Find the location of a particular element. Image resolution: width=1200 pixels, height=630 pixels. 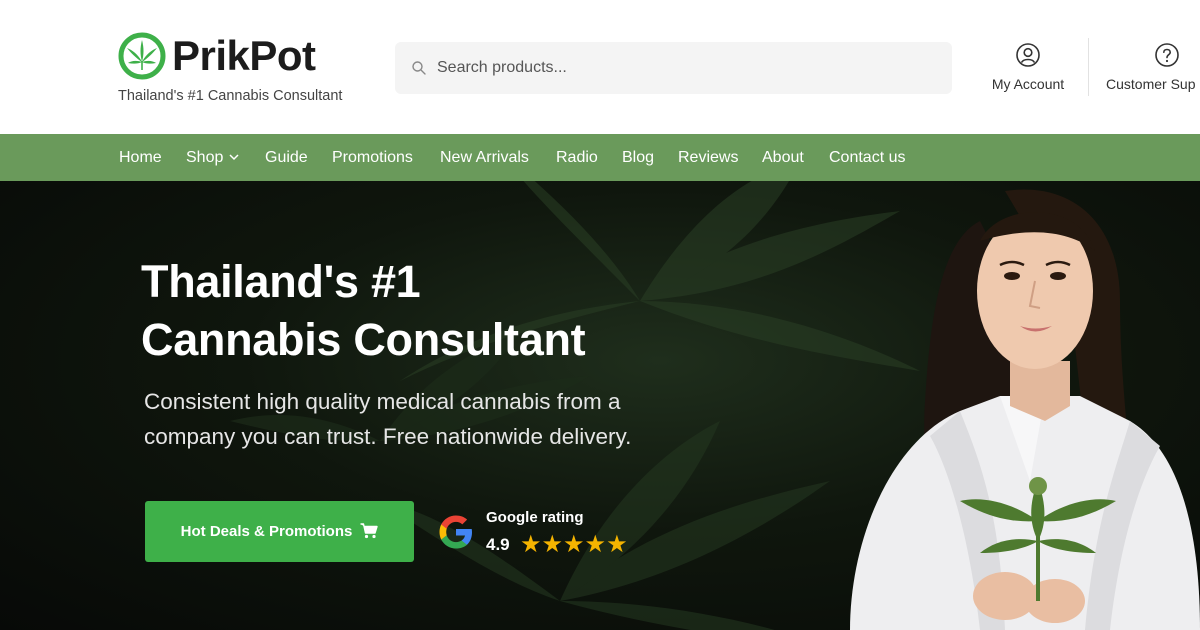

nav-radio: Radio is located at coordinates (577, 157).